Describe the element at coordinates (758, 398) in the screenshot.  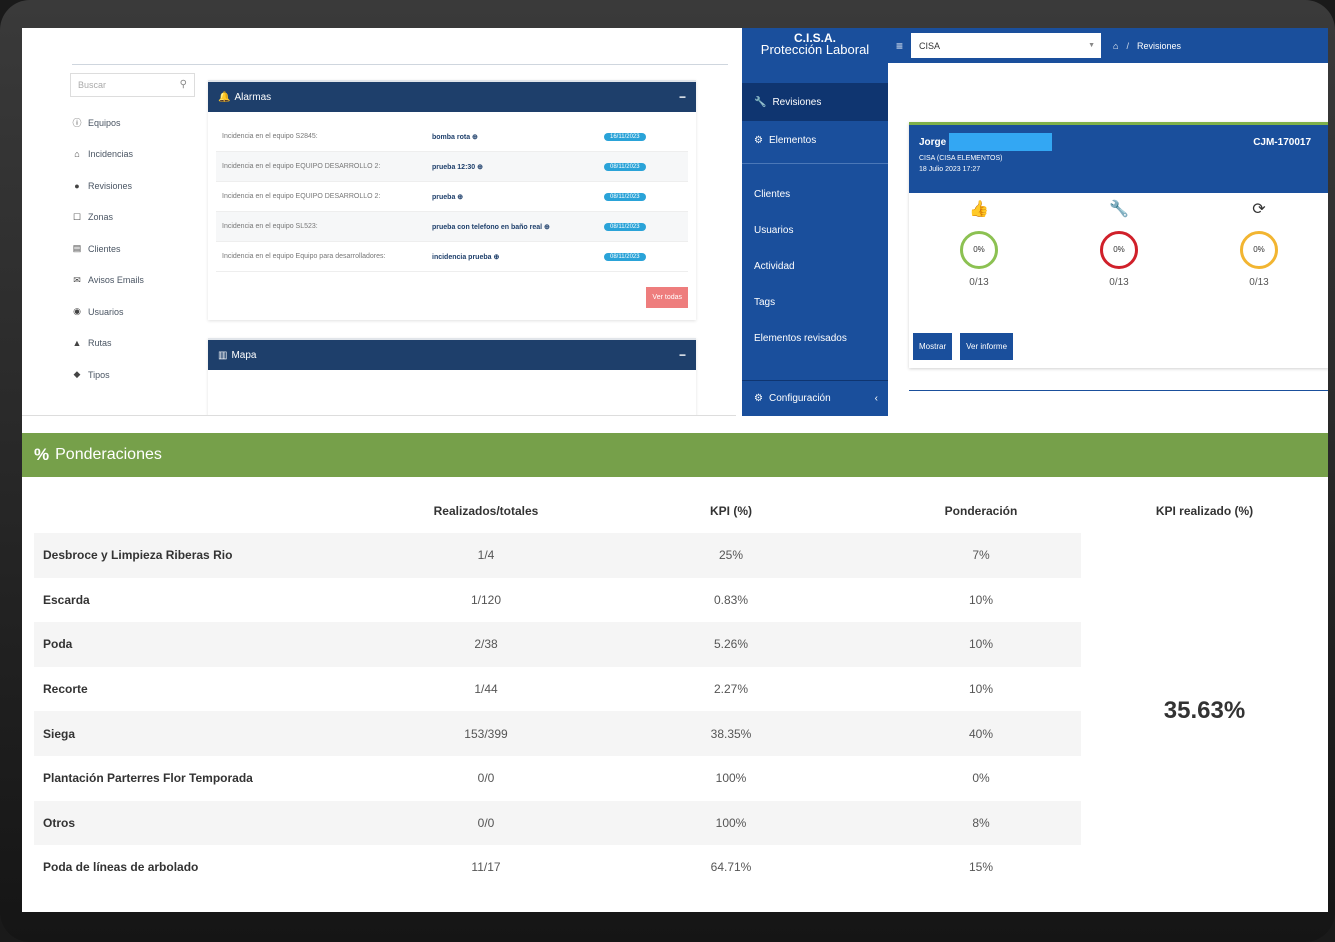
I see `gear-icon: ⚙` at that location.